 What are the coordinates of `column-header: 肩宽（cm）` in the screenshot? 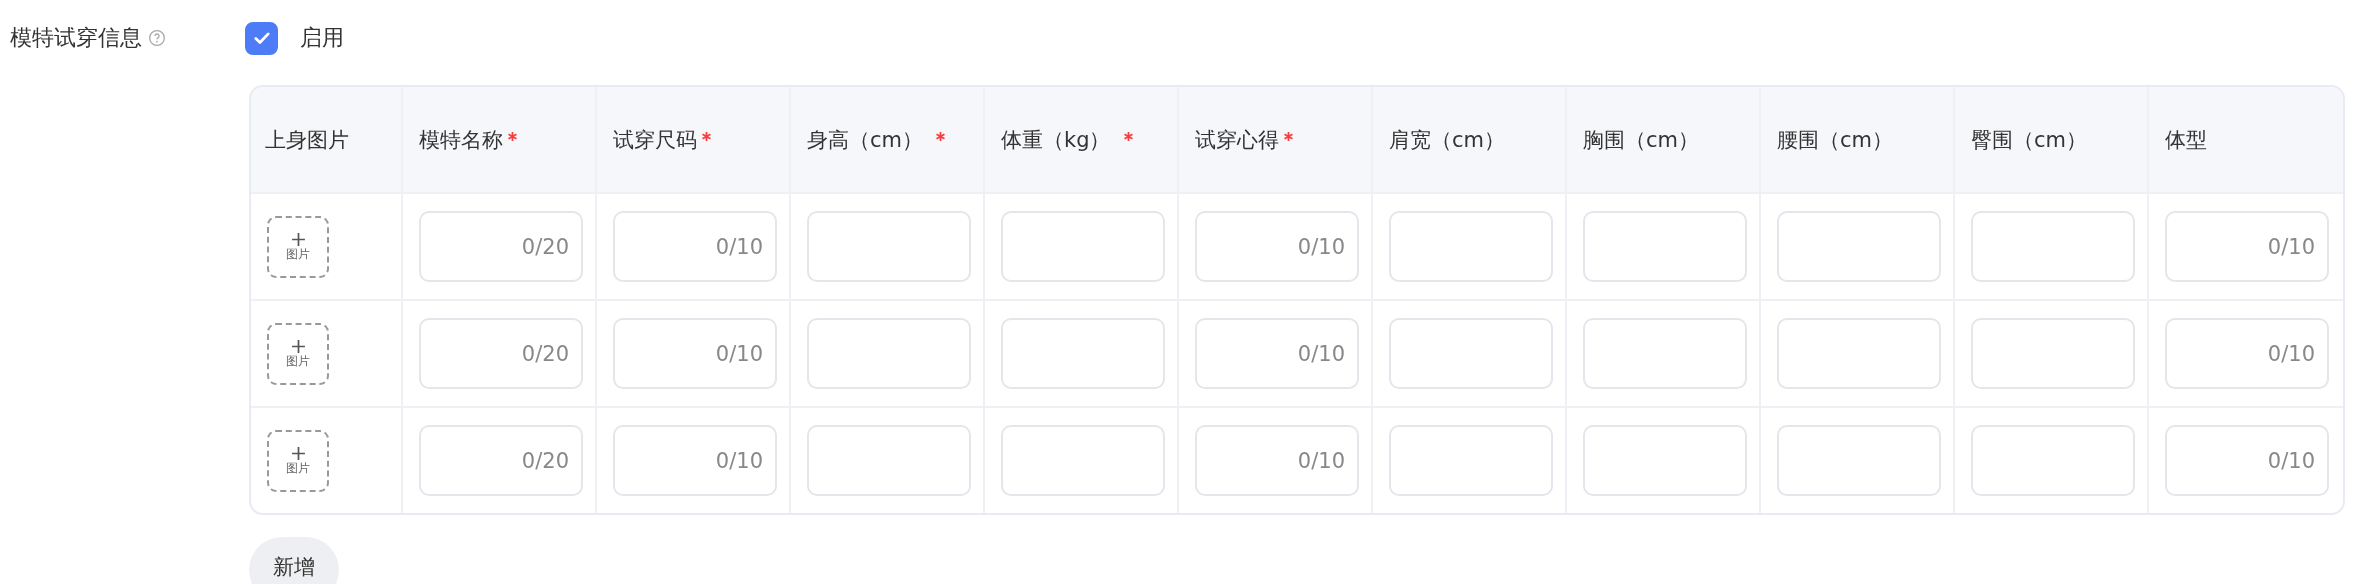 It's located at (1447, 140).